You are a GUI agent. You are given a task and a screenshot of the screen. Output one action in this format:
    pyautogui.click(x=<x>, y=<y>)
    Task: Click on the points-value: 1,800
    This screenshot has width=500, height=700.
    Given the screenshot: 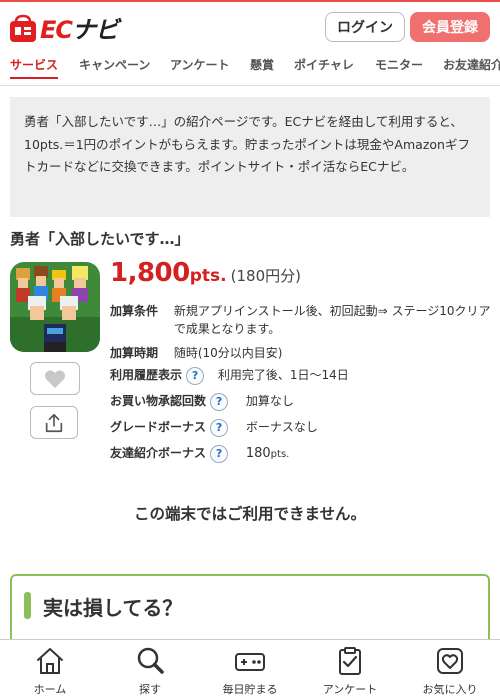 What is the action you would take?
    pyautogui.click(x=150, y=273)
    